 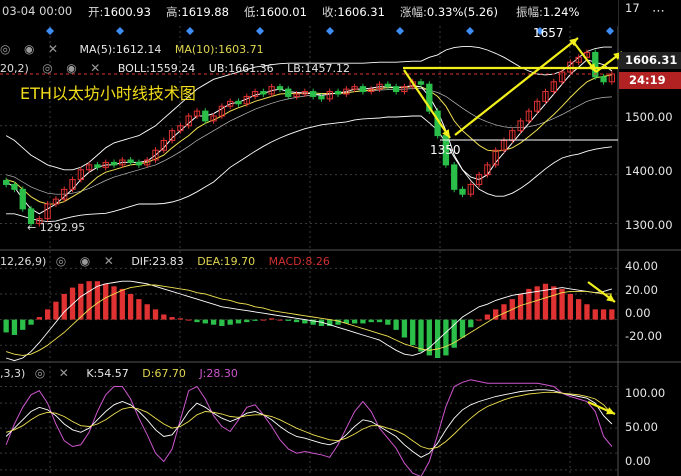 What do you see at coordinates (218, 373) in the screenshot?
I see `j-value: J:28.30` at bounding box center [218, 373].